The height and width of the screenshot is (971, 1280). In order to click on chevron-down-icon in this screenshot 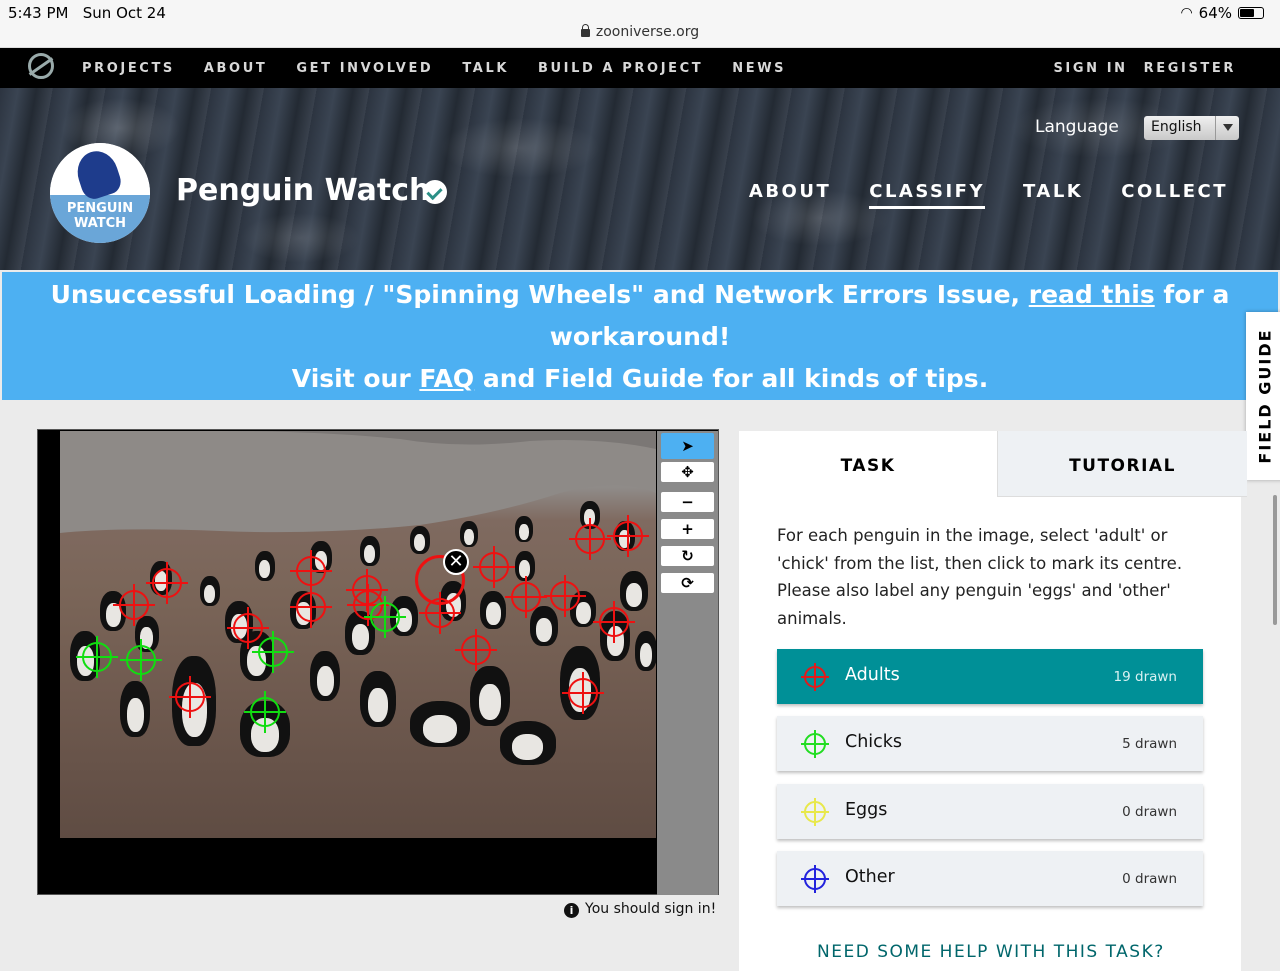, I will do `click(1227, 128)`.